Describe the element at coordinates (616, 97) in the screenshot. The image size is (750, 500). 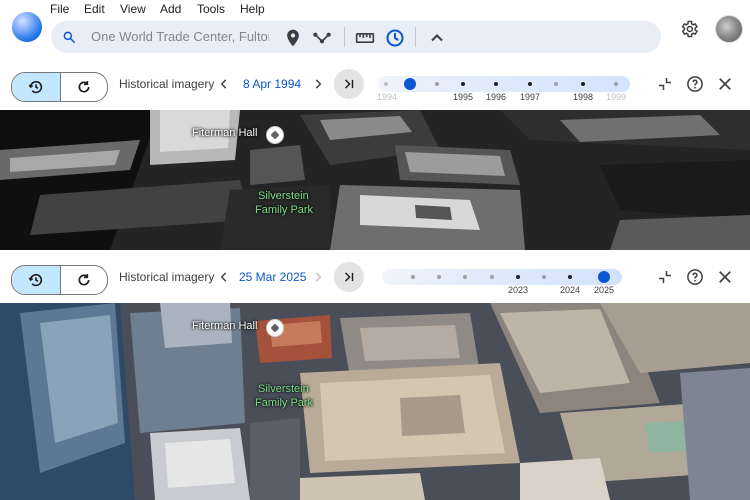
I see `year-label: 1999` at that location.